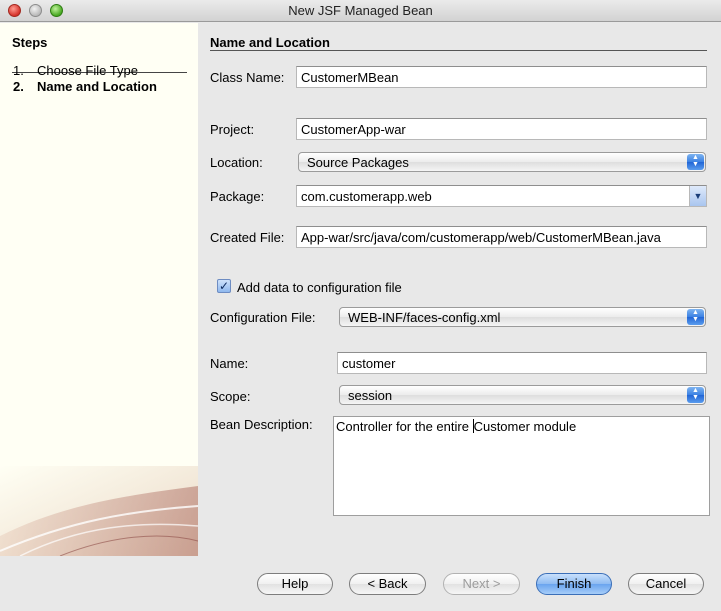 The height and width of the screenshot is (611, 721). What do you see at coordinates (229, 363) in the screenshot?
I see `name-label: Name:` at bounding box center [229, 363].